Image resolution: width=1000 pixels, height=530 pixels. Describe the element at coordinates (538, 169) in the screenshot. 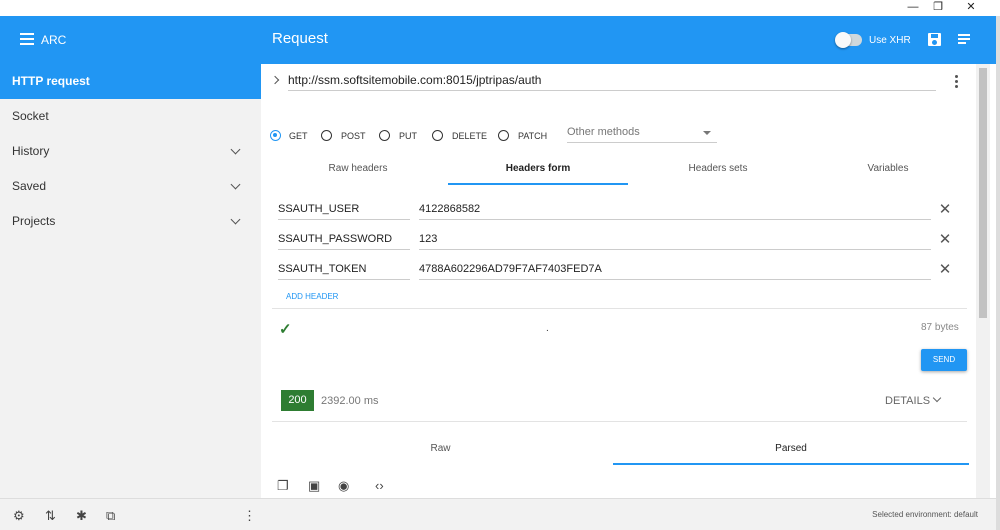

I see `tab-headers-form: Headers form` at that location.